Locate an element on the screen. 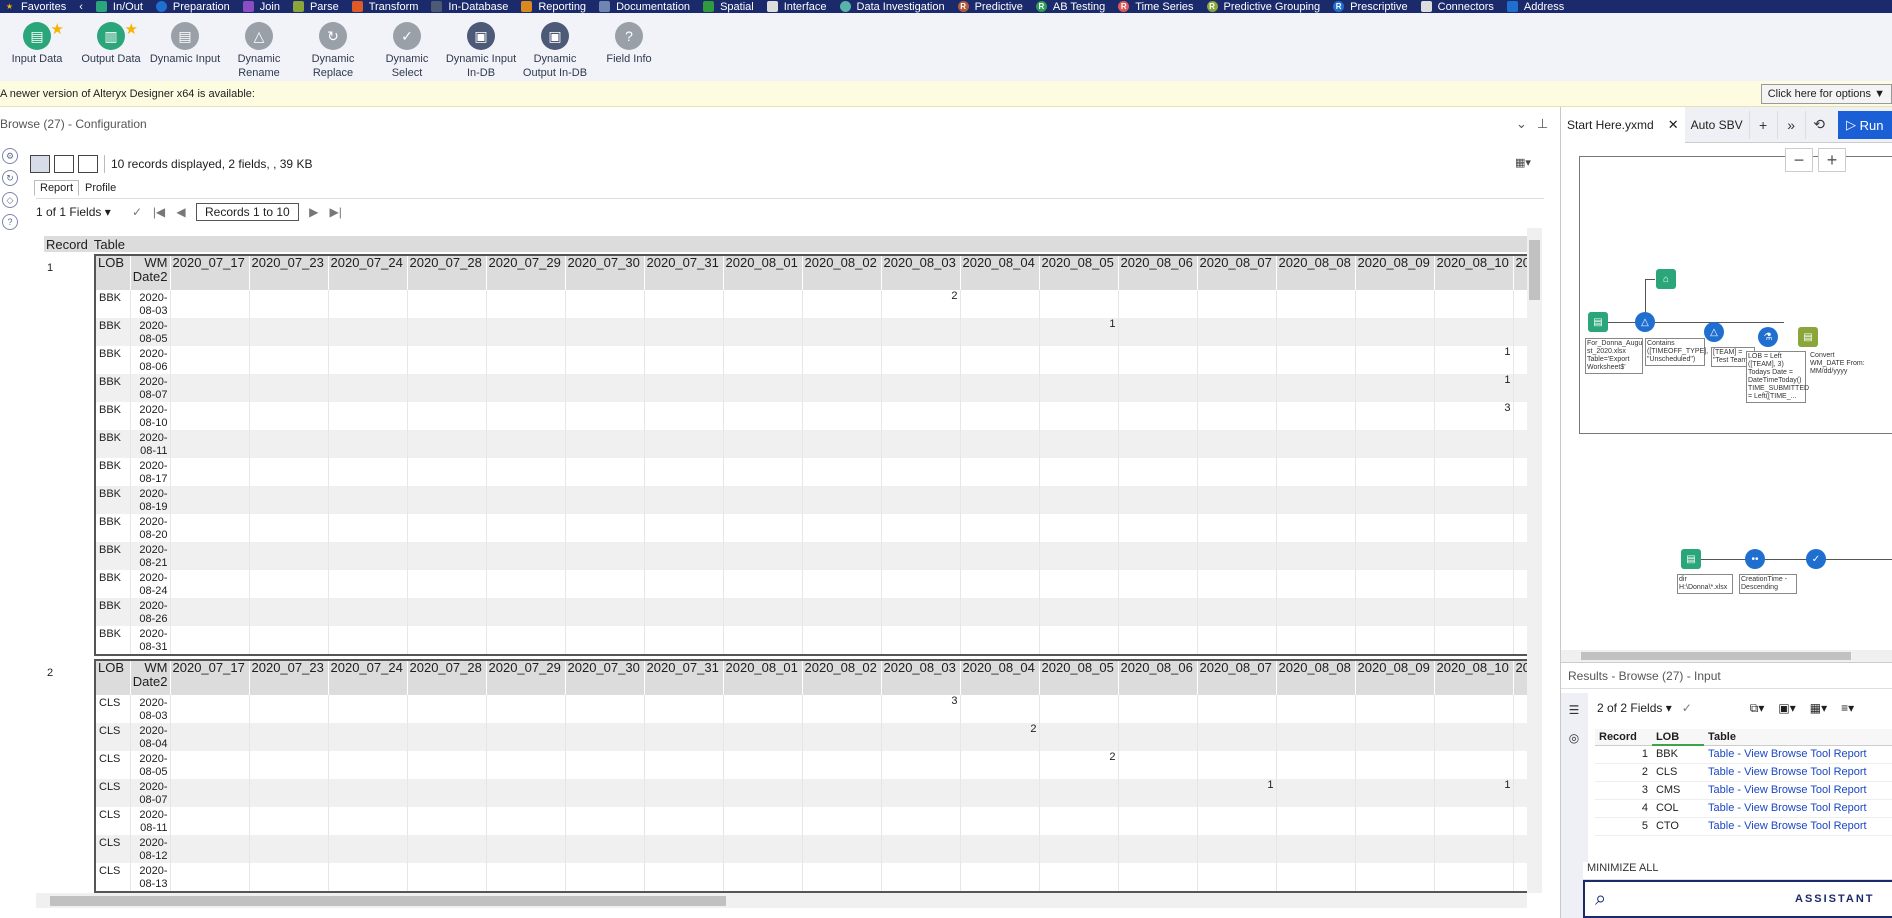 The width and height of the screenshot is (1892, 918). dynamic-input-indb-tool: ▣ Dynamic Input In-DB is located at coordinates (481, 46).